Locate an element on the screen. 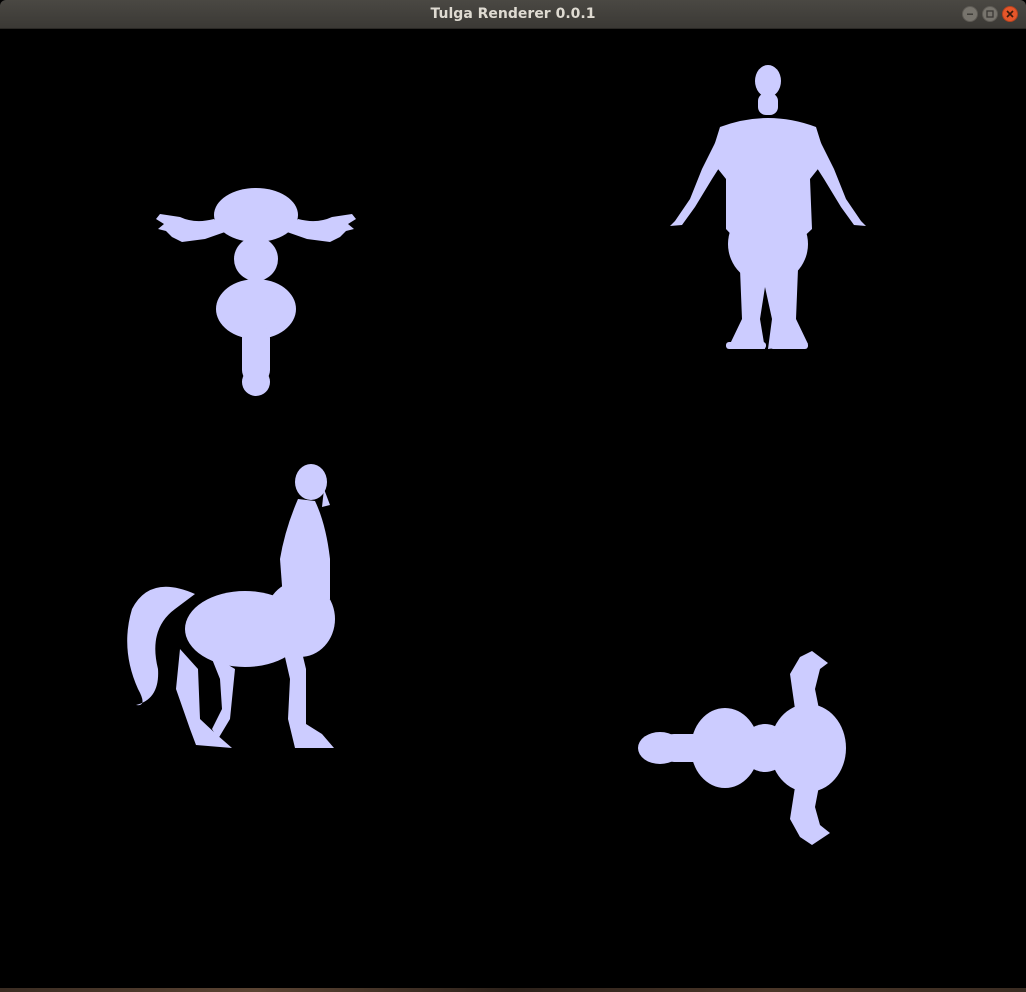 The height and width of the screenshot is (992, 1026). maximize-button is located at coordinates (990, 14).